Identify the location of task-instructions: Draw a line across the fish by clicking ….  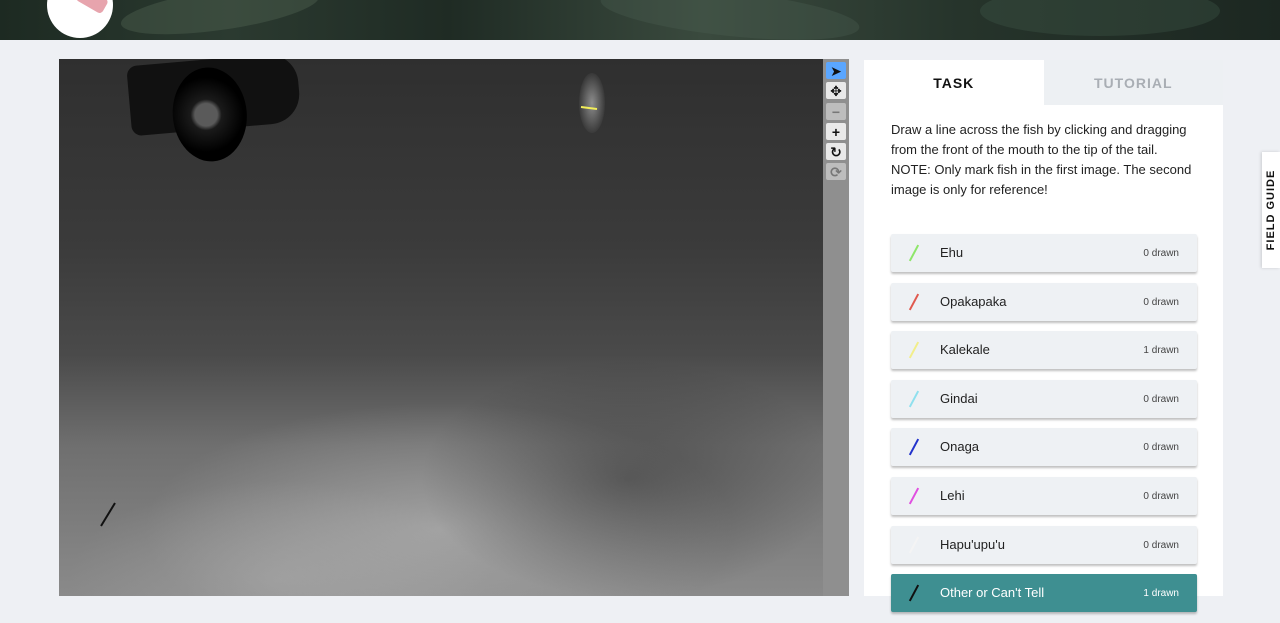
(1046, 160).